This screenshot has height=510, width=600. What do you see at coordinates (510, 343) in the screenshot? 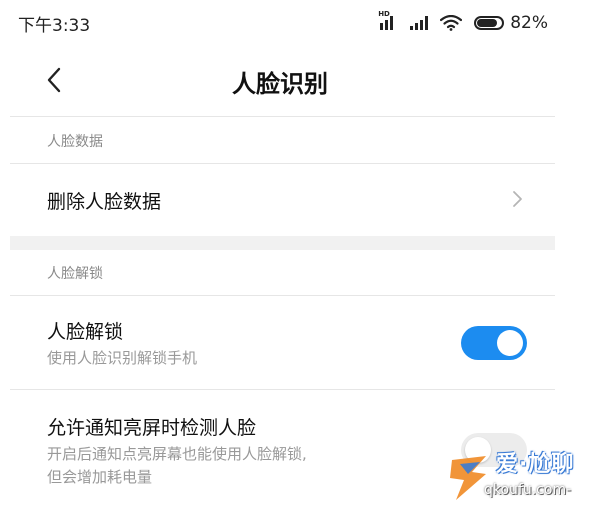
I see `toggle-knob` at bounding box center [510, 343].